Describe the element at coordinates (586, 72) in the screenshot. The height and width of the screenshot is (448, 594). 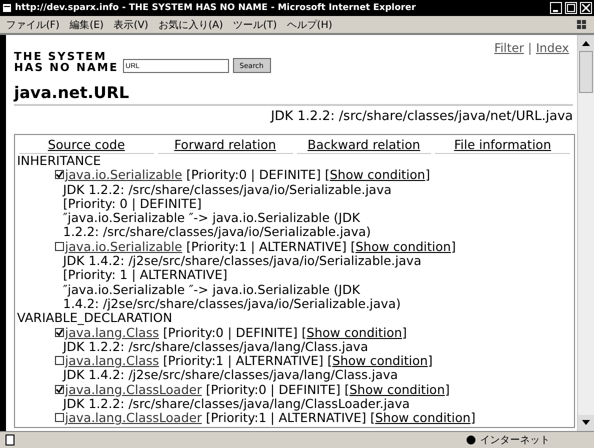
I see `scroll-thumb` at that location.